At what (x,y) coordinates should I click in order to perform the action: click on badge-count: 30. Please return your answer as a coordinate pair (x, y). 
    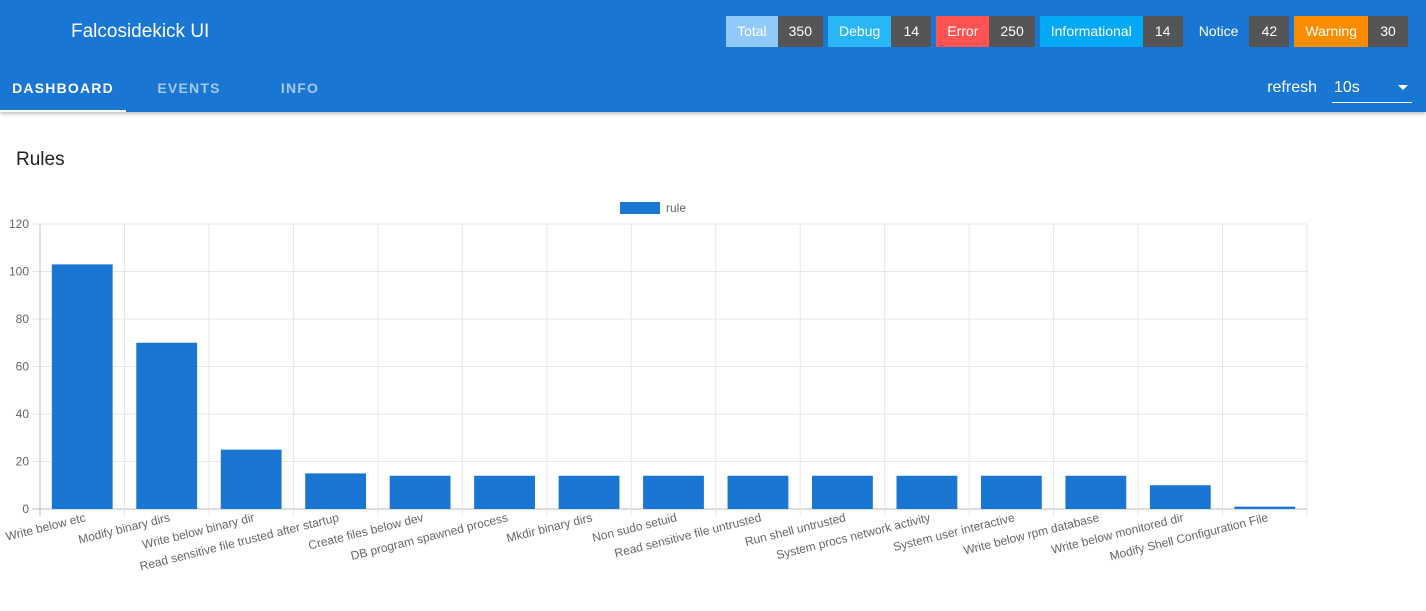
    Looking at the image, I should click on (1388, 31).